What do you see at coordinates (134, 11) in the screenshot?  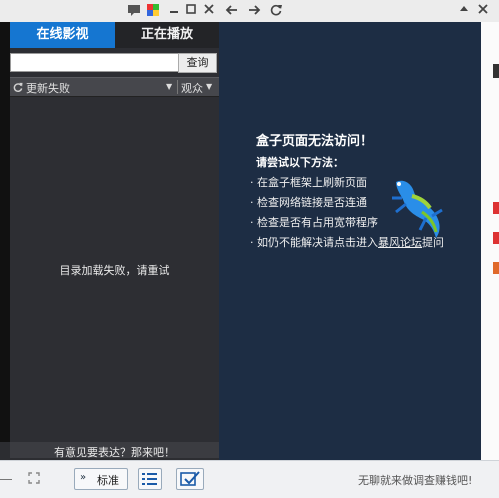 I see `message-icon` at bounding box center [134, 11].